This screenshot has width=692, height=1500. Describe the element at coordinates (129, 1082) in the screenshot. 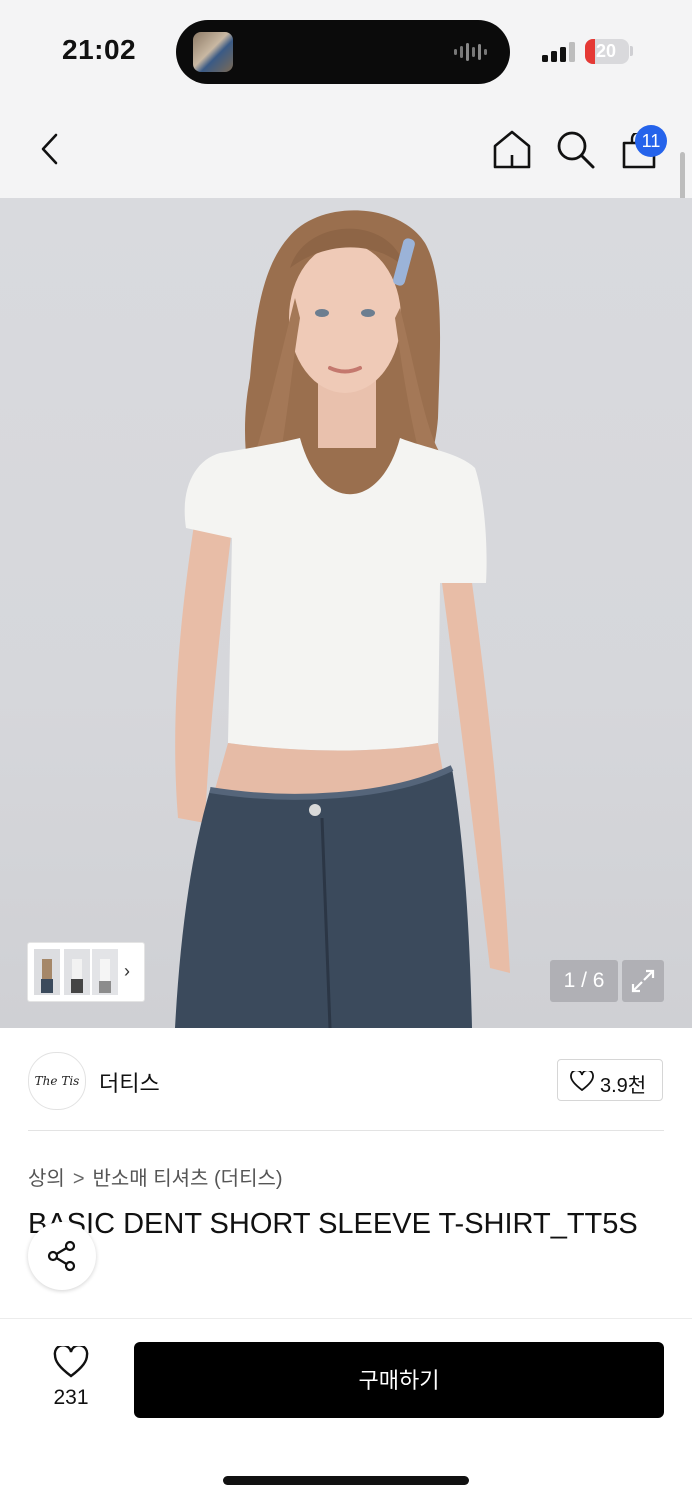

I see `brand-name: 더티스` at that location.